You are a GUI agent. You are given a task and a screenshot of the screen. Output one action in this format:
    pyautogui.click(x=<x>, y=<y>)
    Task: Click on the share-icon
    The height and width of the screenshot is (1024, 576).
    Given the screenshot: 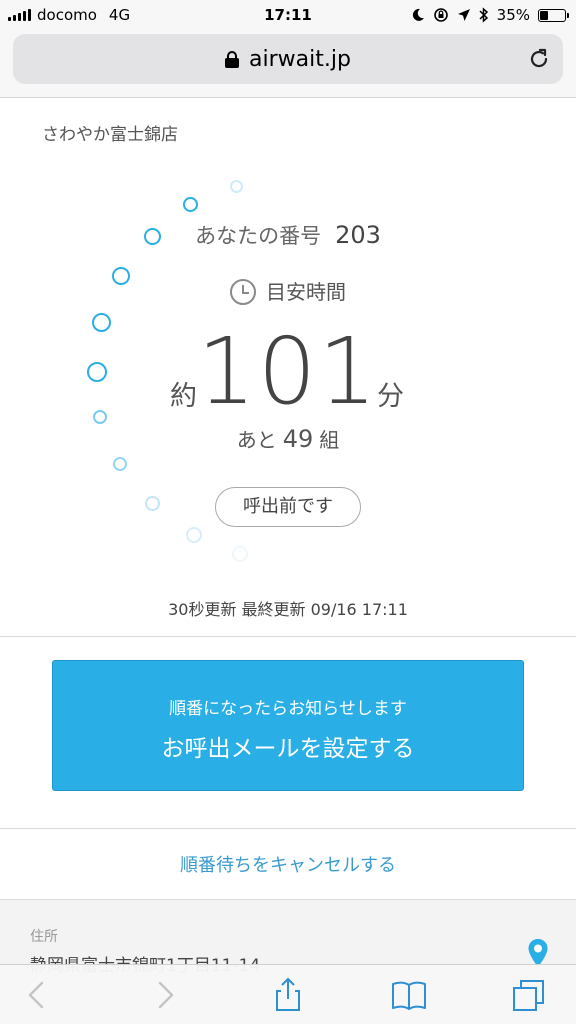 What is the action you would take?
    pyautogui.click(x=288, y=995)
    